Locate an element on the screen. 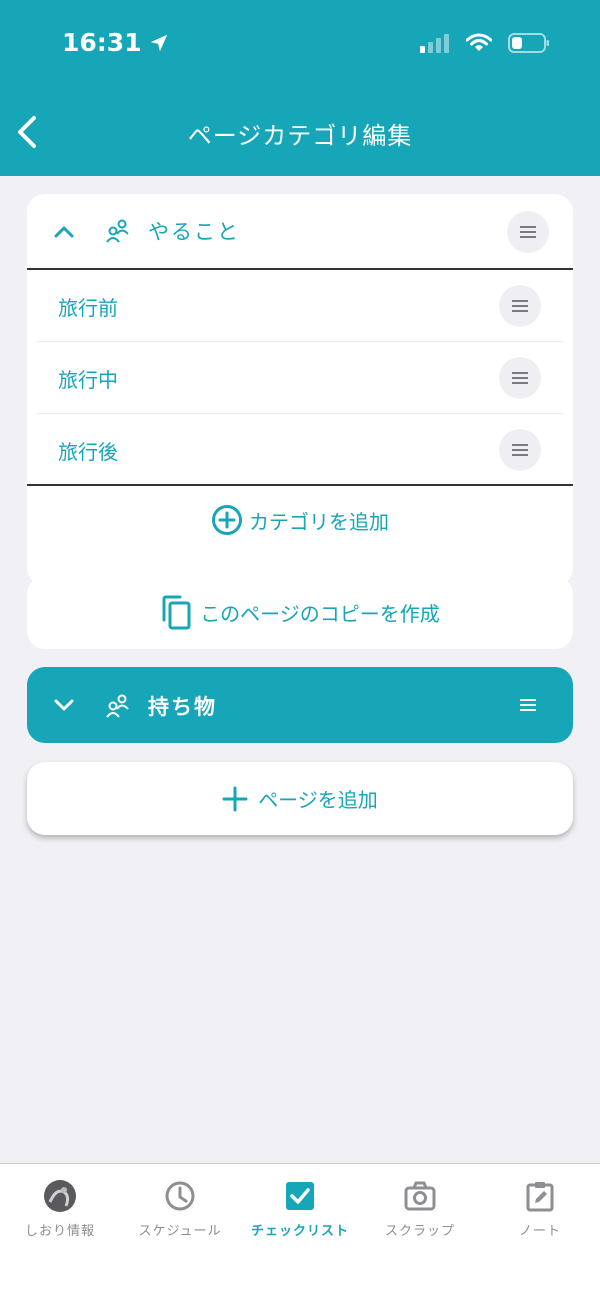 This screenshot has height=1301, width=600. copy-page-button: このページのコピーを作成 is located at coordinates (300, 612).